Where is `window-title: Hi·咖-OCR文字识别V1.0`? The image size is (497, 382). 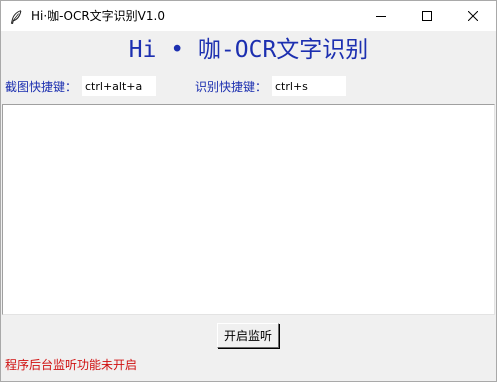 window-title: Hi·咖-OCR文字识别V1.0 is located at coordinates (98, 16).